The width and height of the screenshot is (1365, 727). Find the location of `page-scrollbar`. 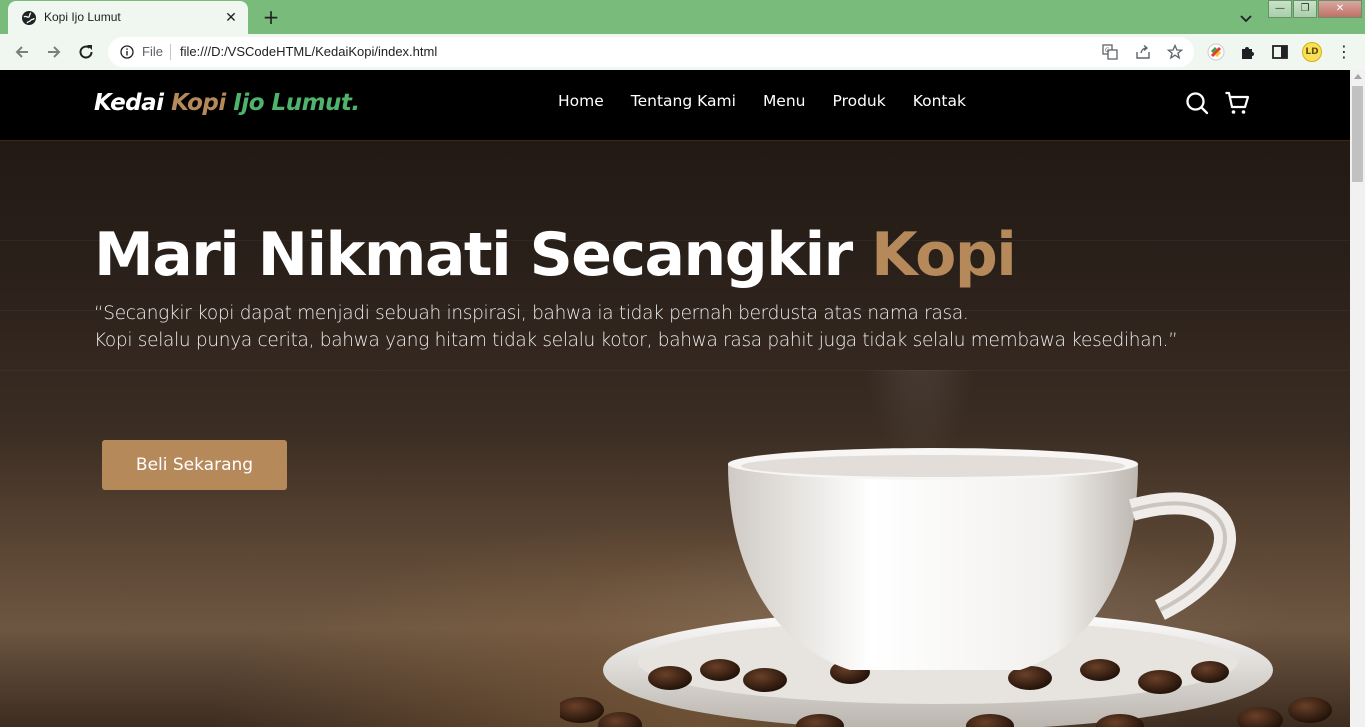

page-scrollbar is located at coordinates (1357, 398).